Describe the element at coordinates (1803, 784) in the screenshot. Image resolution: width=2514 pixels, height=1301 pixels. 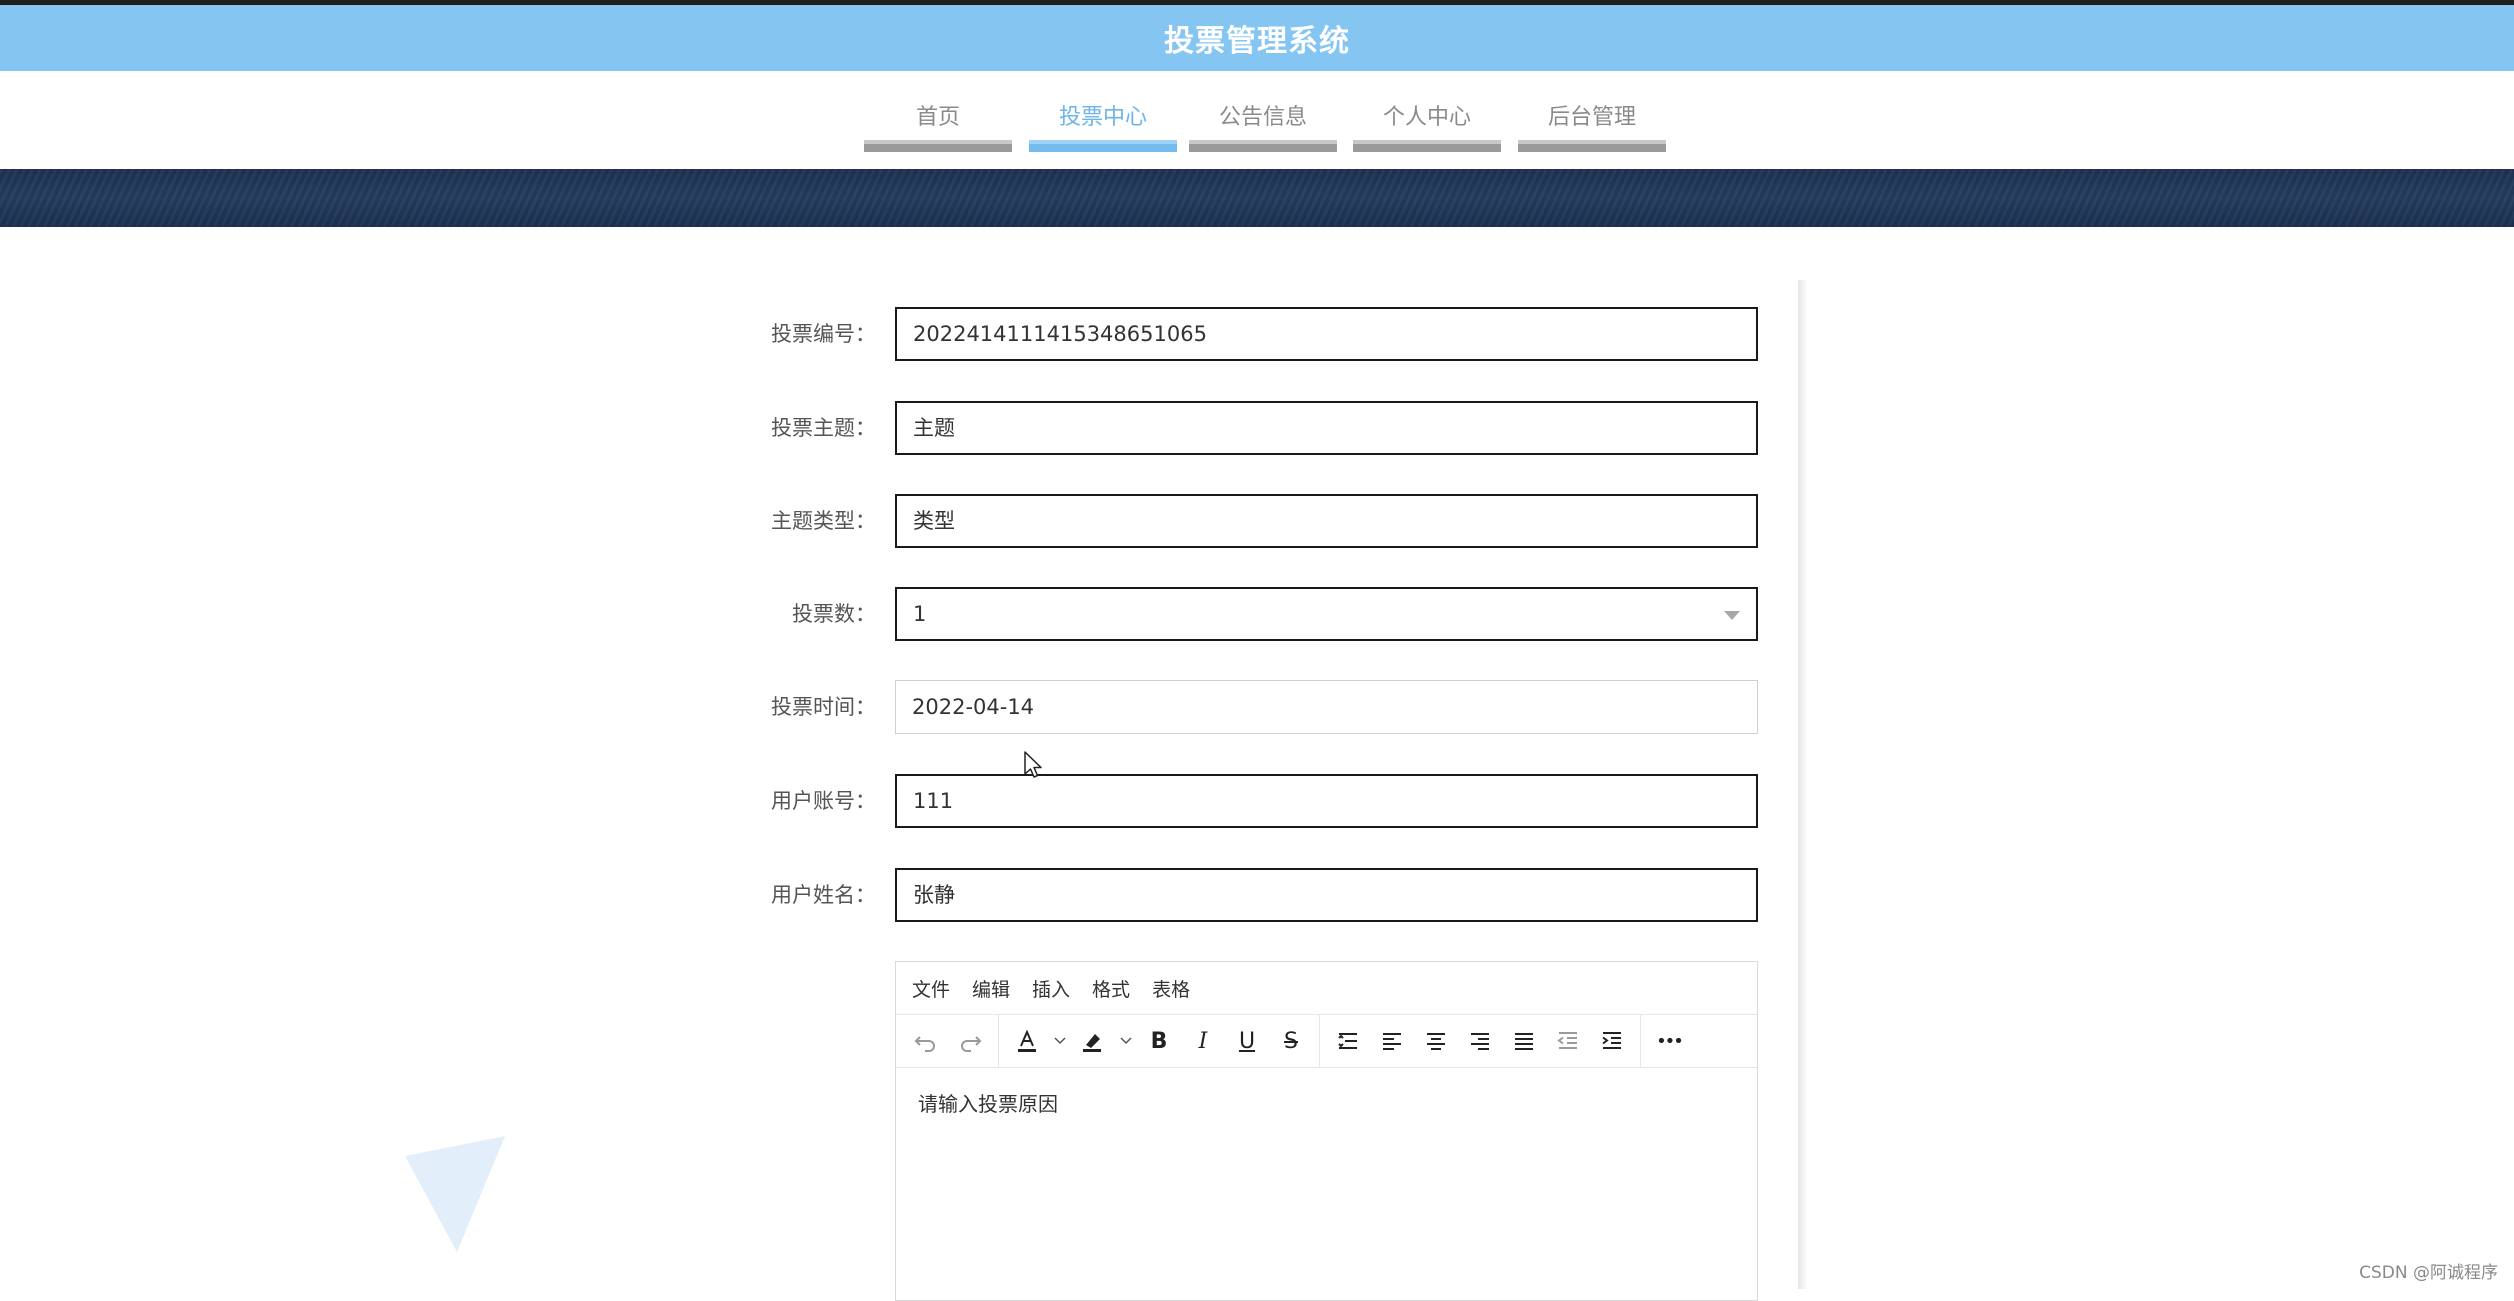
I see `panel-shadow` at that location.